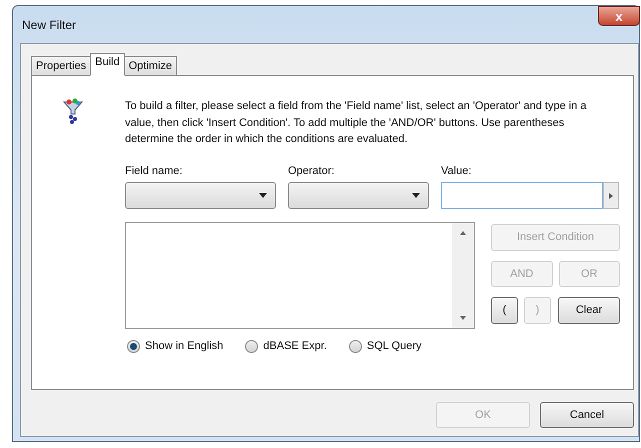 This screenshot has height=448, width=641. Describe the element at coordinates (456, 171) in the screenshot. I see `field-label: Value:` at that location.